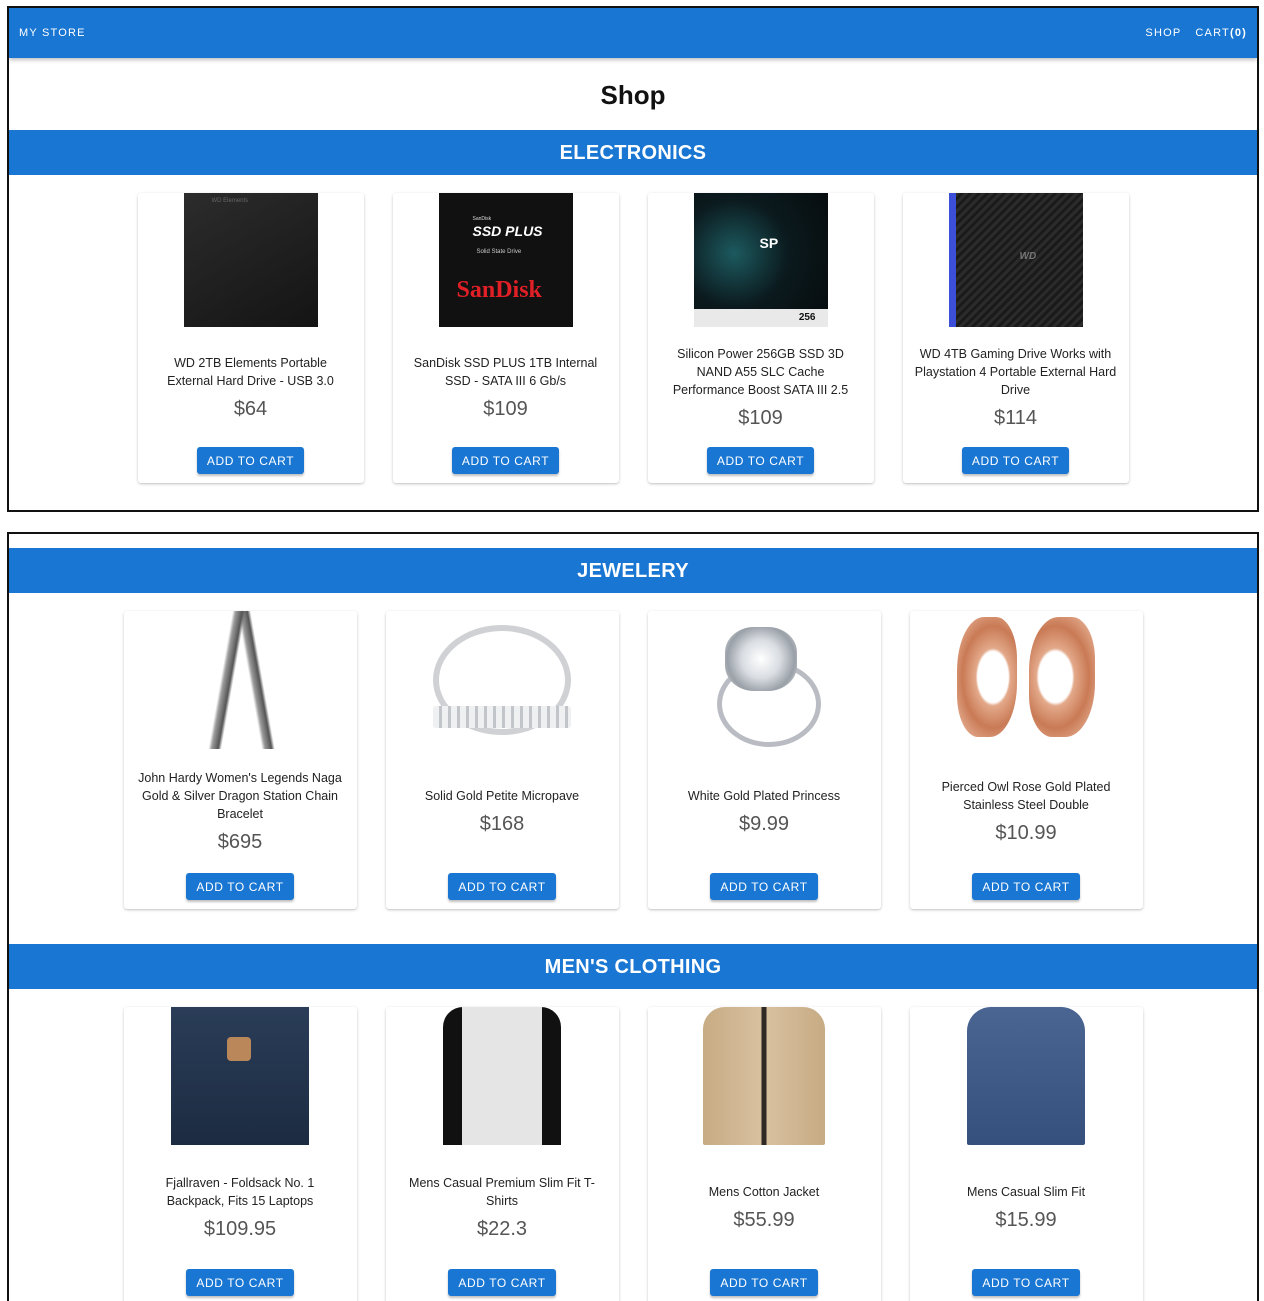 This screenshot has width=1264, height=1301. What do you see at coordinates (764, 1154) in the screenshot?
I see `product-card: Mens Cotton Jacket $55.99 ADD TO CART` at bounding box center [764, 1154].